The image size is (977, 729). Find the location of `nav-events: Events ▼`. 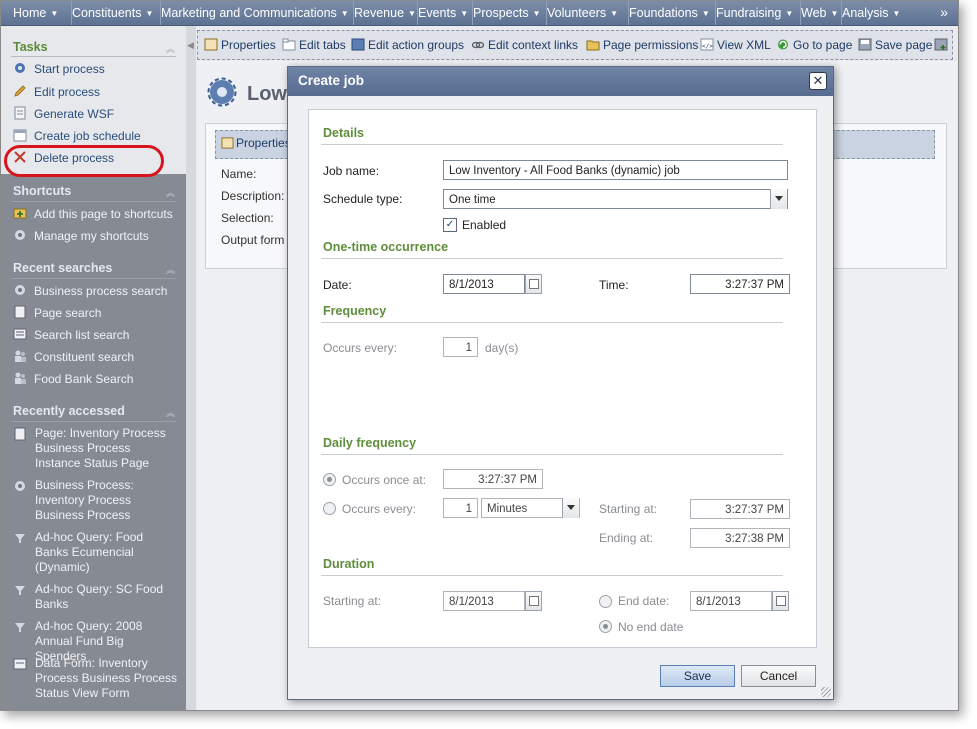

nav-events: Events ▼ is located at coordinates (442, 13).